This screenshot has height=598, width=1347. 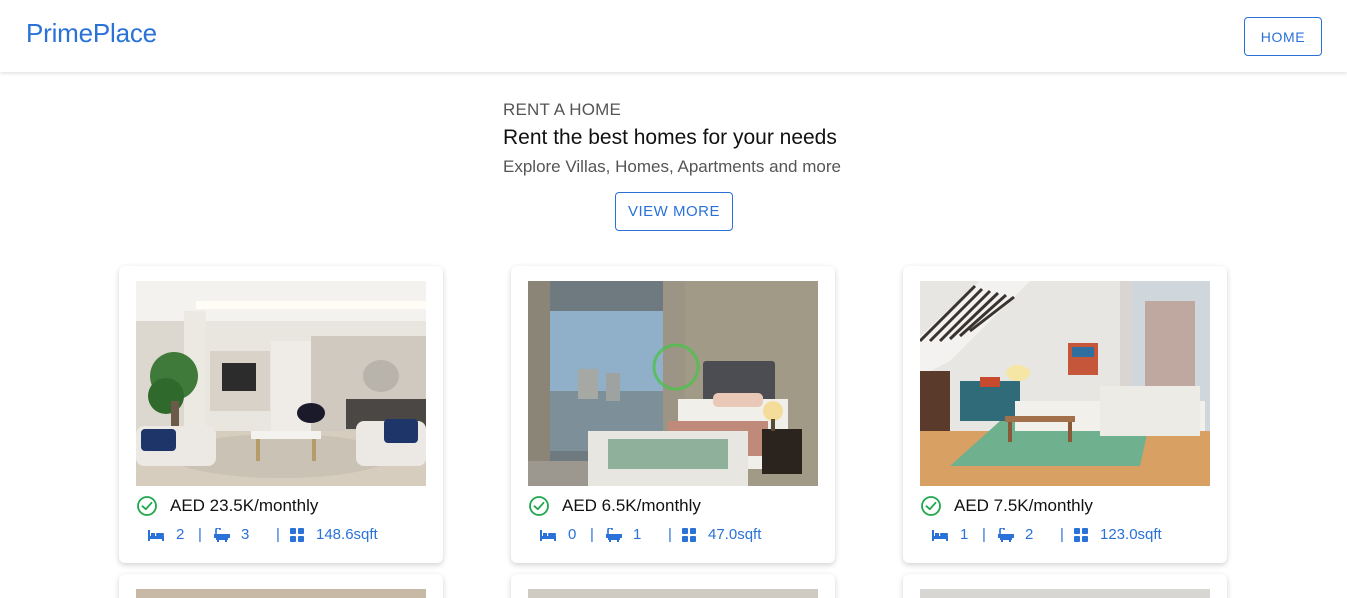 I want to click on area-value: 148.6sqft, so click(x=347, y=534).